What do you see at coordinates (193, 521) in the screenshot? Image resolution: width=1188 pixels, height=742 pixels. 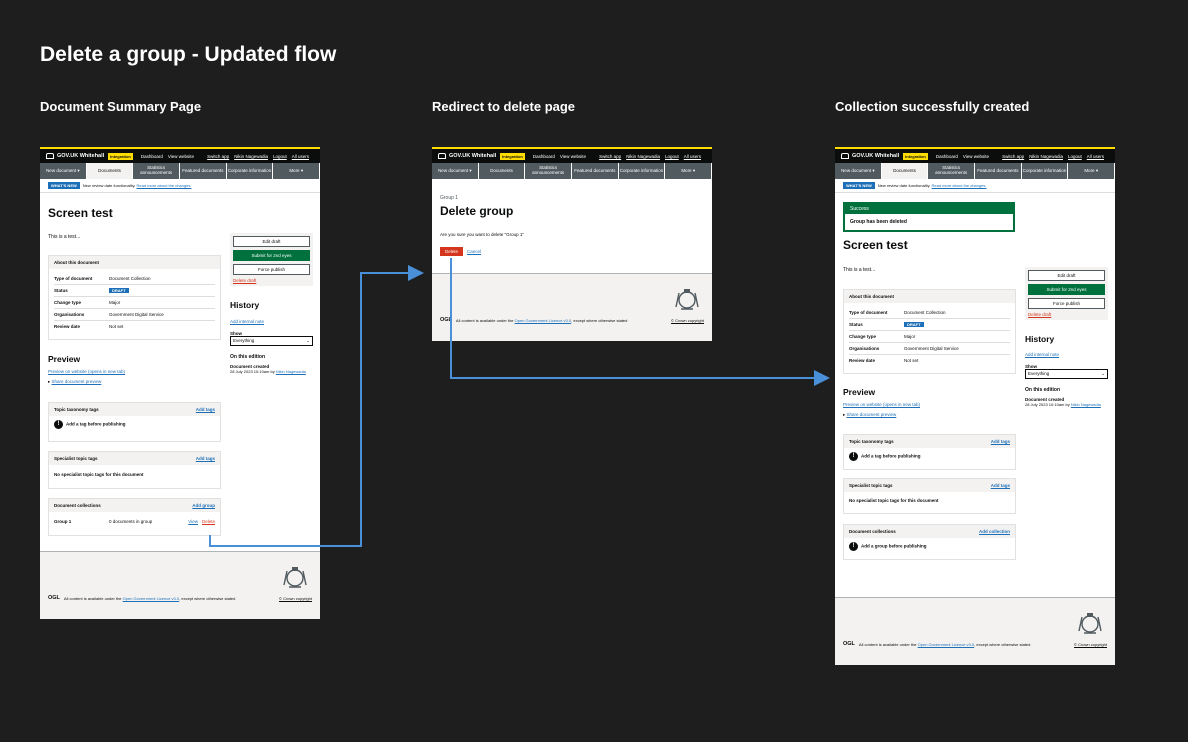 I see `view-group-link: View` at bounding box center [193, 521].